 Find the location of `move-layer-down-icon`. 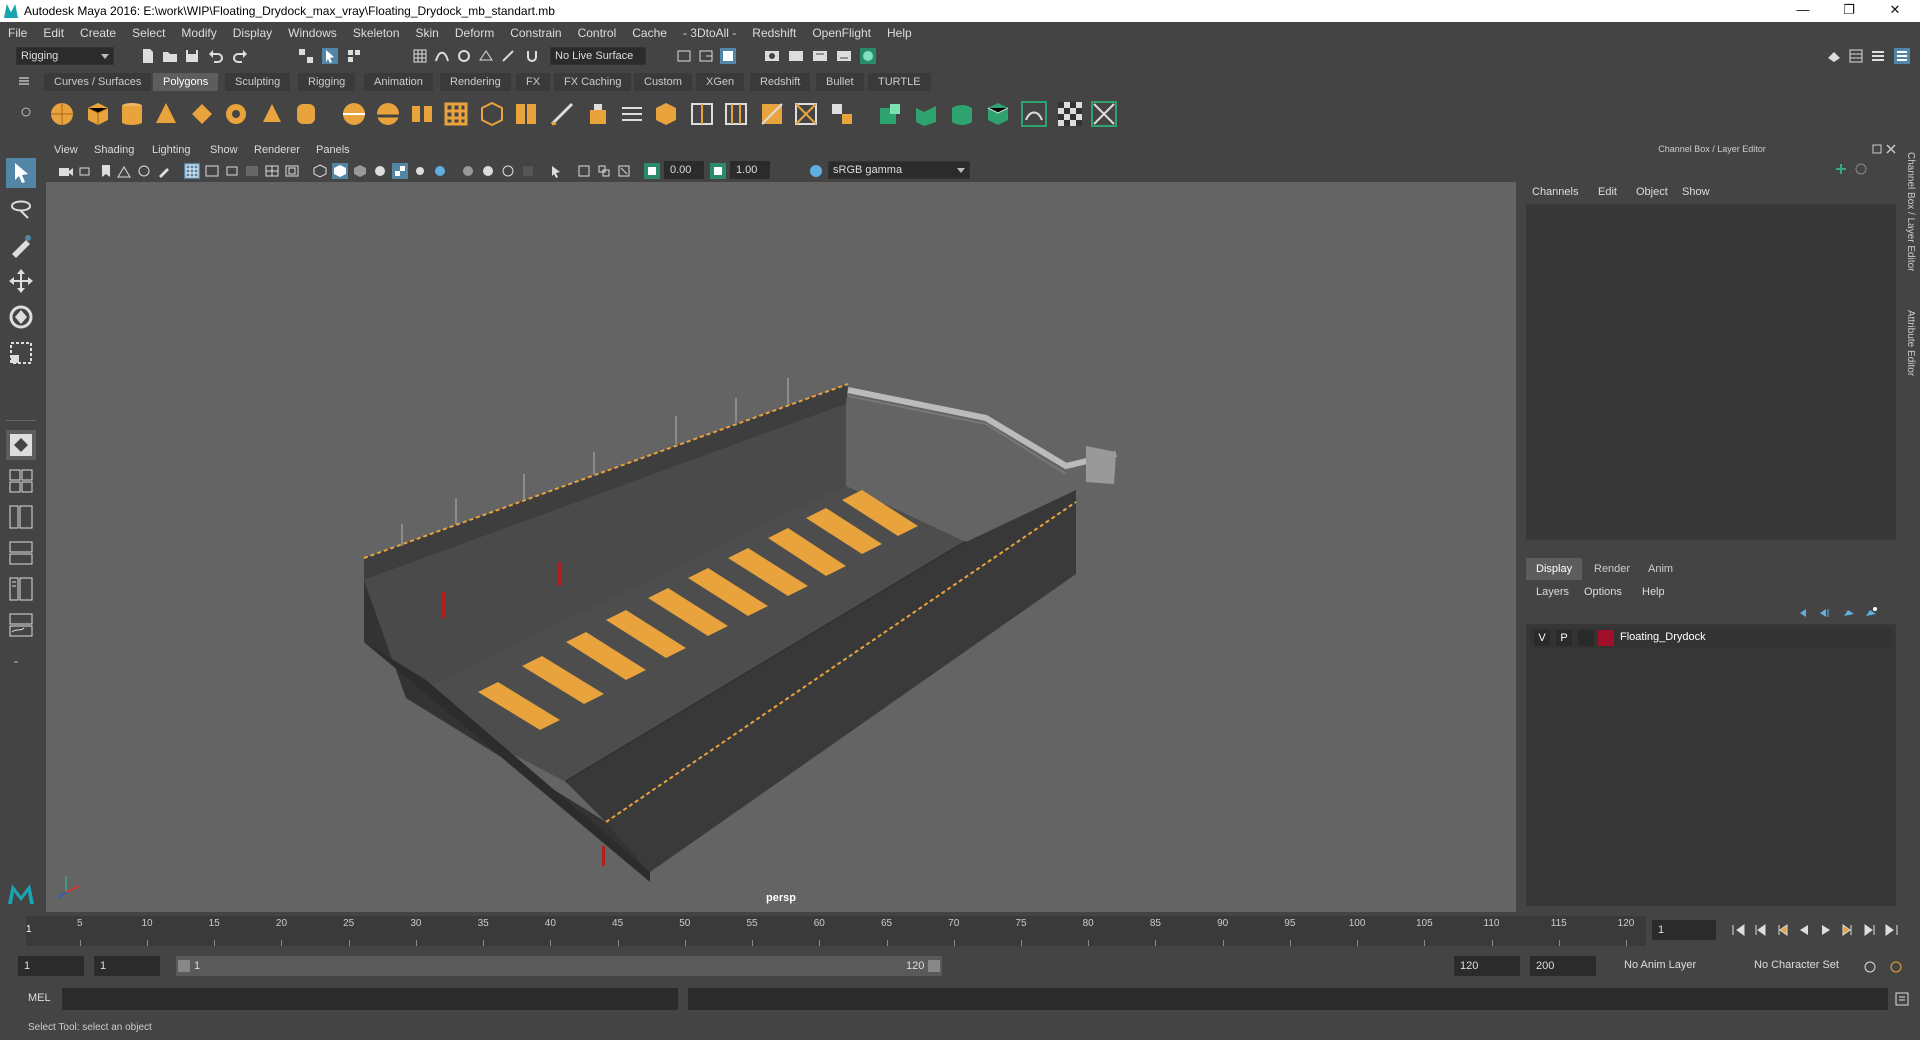

move-layer-down-icon is located at coordinates (1825, 613).